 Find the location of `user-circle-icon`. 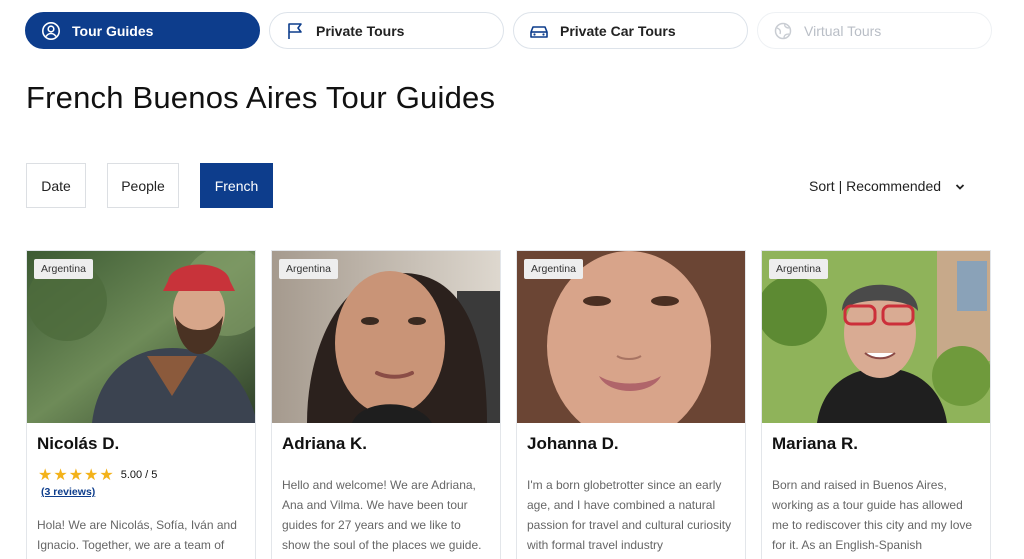

user-circle-icon is located at coordinates (51, 31).